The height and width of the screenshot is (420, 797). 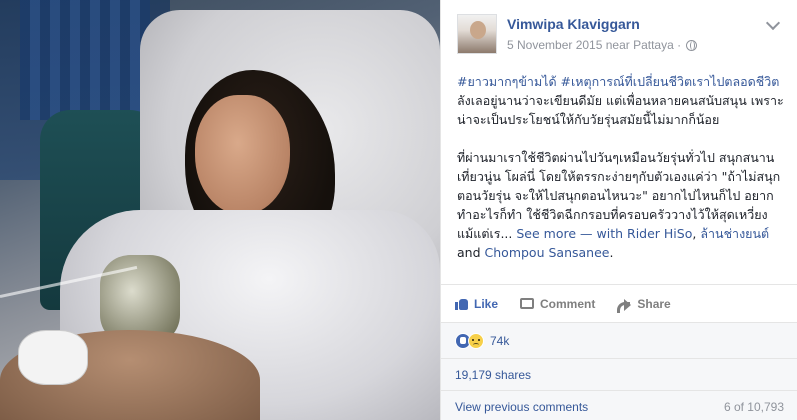 What do you see at coordinates (568, 303) in the screenshot?
I see `comment-label: Comment` at bounding box center [568, 303].